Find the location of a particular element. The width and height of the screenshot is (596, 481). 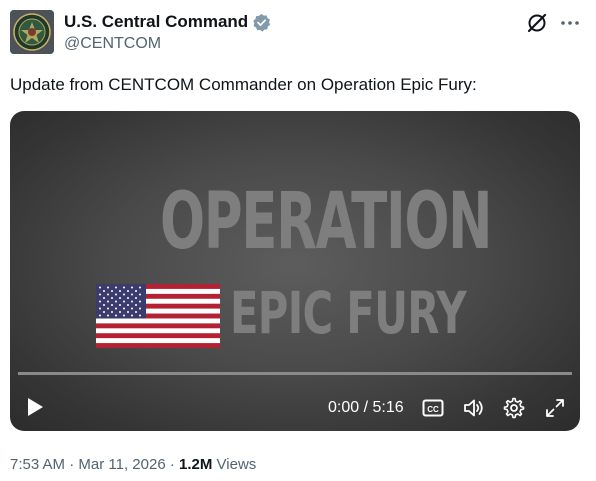

closed-captions-icon: CC is located at coordinates (433, 408).